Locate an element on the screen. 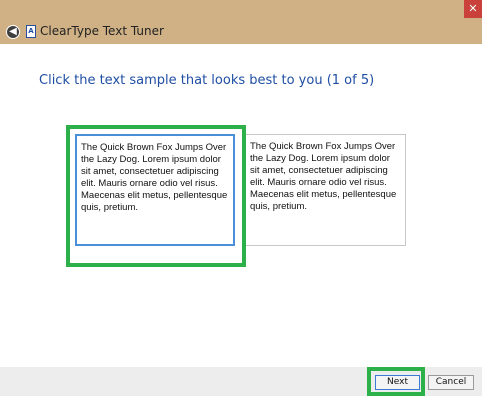 The height and width of the screenshot is (396, 482). title-bar: ✕ ◀ A ClearType Text Tuner is located at coordinates (241, 22).